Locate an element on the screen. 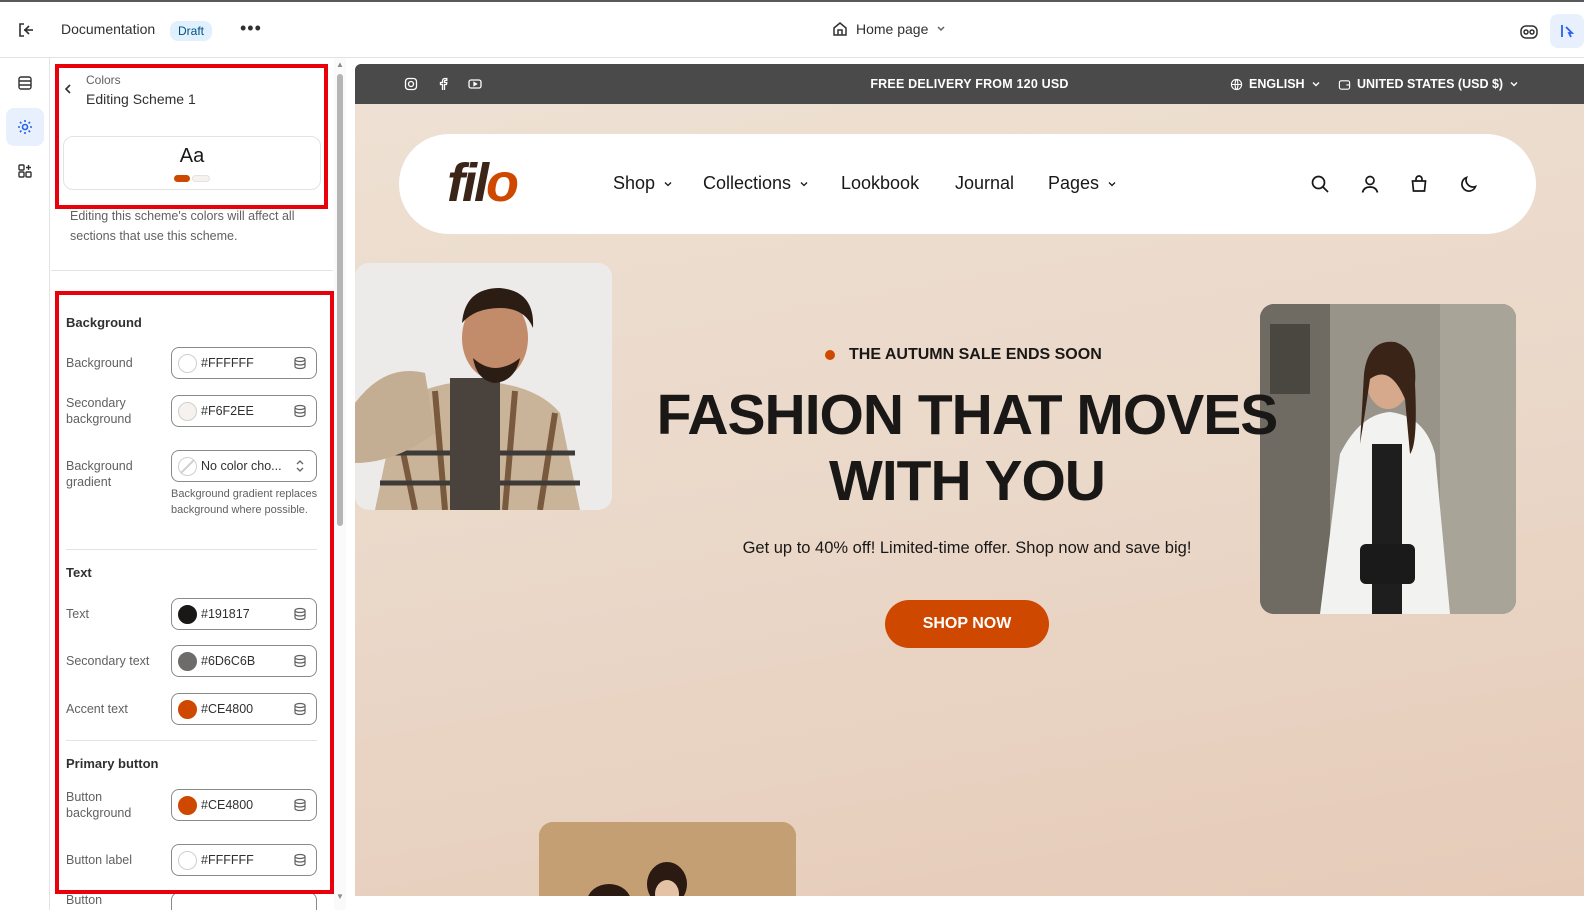 The image size is (1584, 910). color-field-background: #FFFFFF is located at coordinates (244, 363).